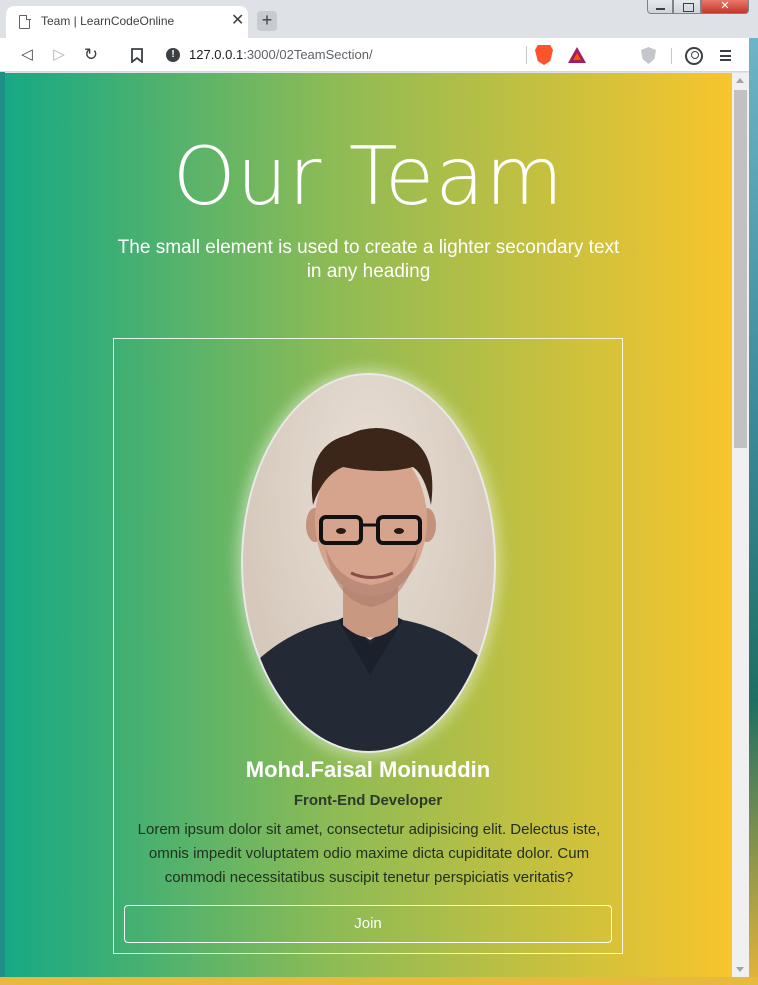  Describe the element at coordinates (137, 55) in the screenshot. I see `bookmark-icon` at that location.